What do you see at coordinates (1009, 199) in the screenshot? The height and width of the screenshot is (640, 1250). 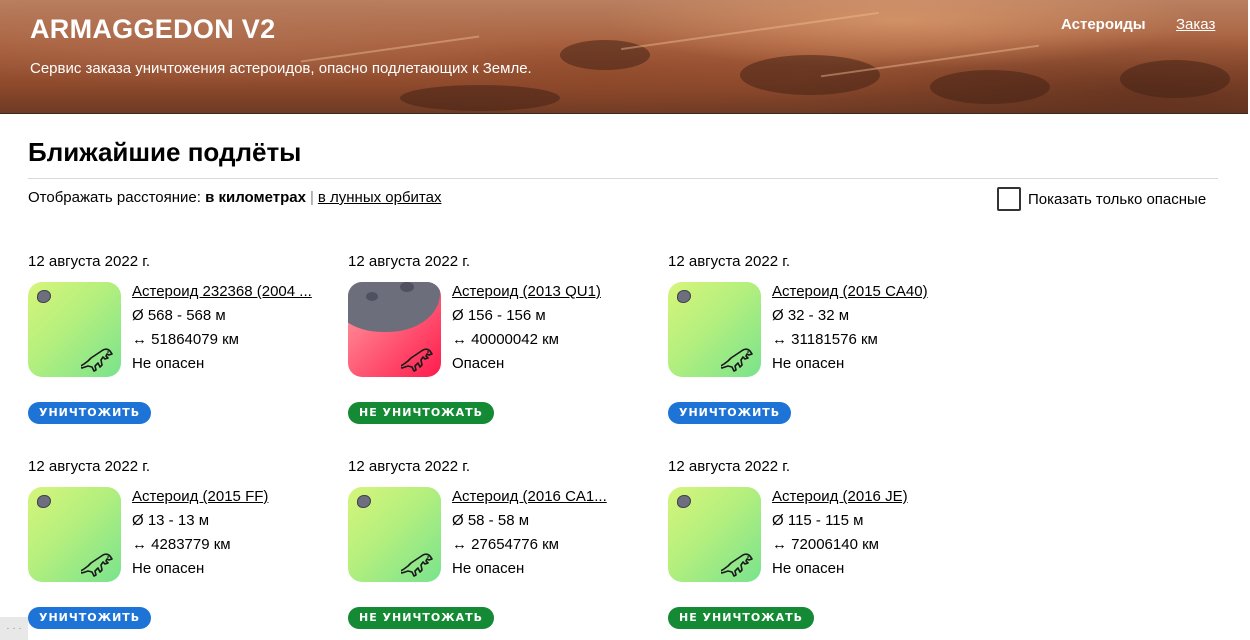 I see `checkbox-icon` at bounding box center [1009, 199].